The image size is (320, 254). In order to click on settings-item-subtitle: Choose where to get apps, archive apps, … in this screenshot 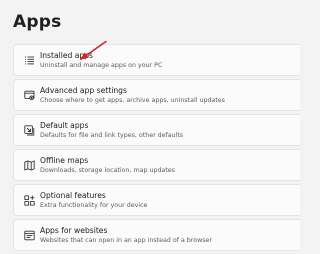, I will do `click(132, 100)`.